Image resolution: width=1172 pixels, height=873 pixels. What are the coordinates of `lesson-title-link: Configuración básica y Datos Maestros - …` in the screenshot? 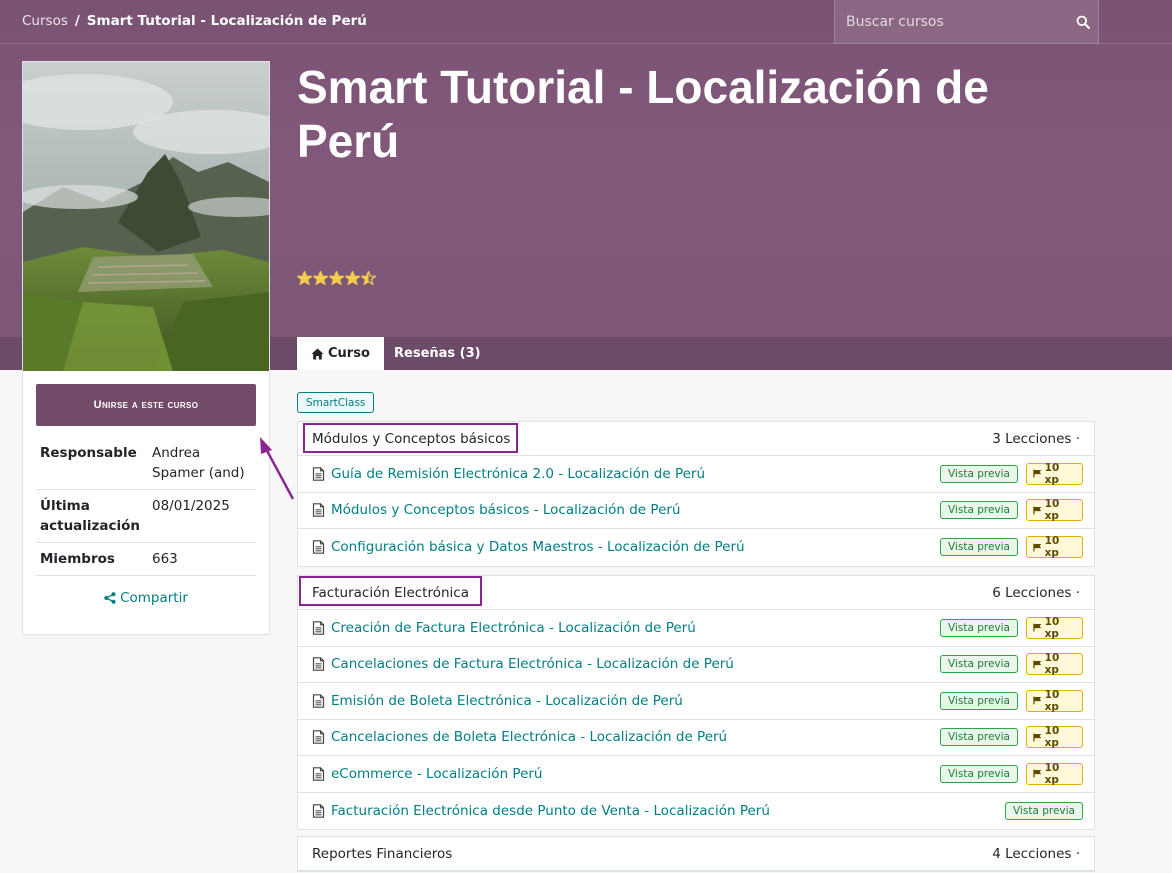 It's located at (631, 547).